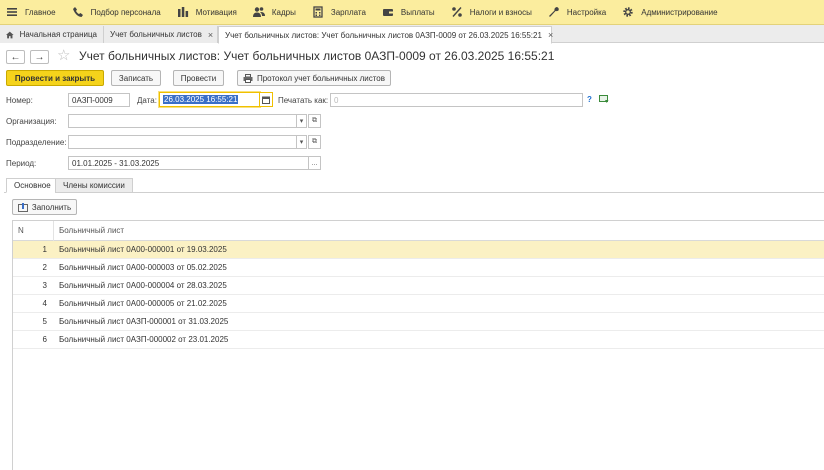  What do you see at coordinates (198, 78) in the screenshot?
I see `post-button: Провести` at bounding box center [198, 78].